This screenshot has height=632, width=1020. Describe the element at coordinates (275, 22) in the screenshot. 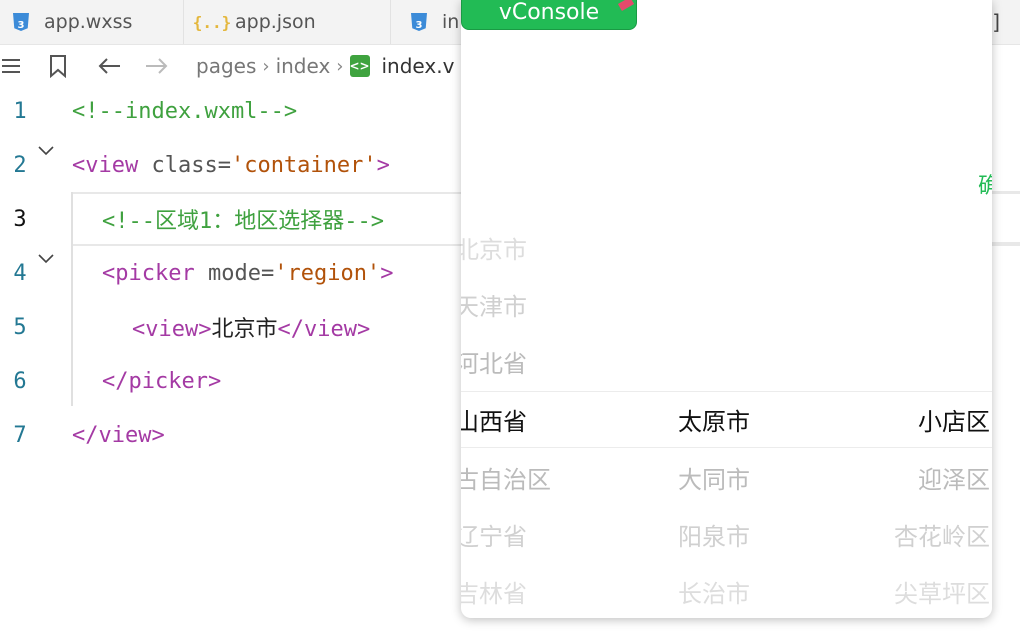

I see `tab-label: app.json` at that location.